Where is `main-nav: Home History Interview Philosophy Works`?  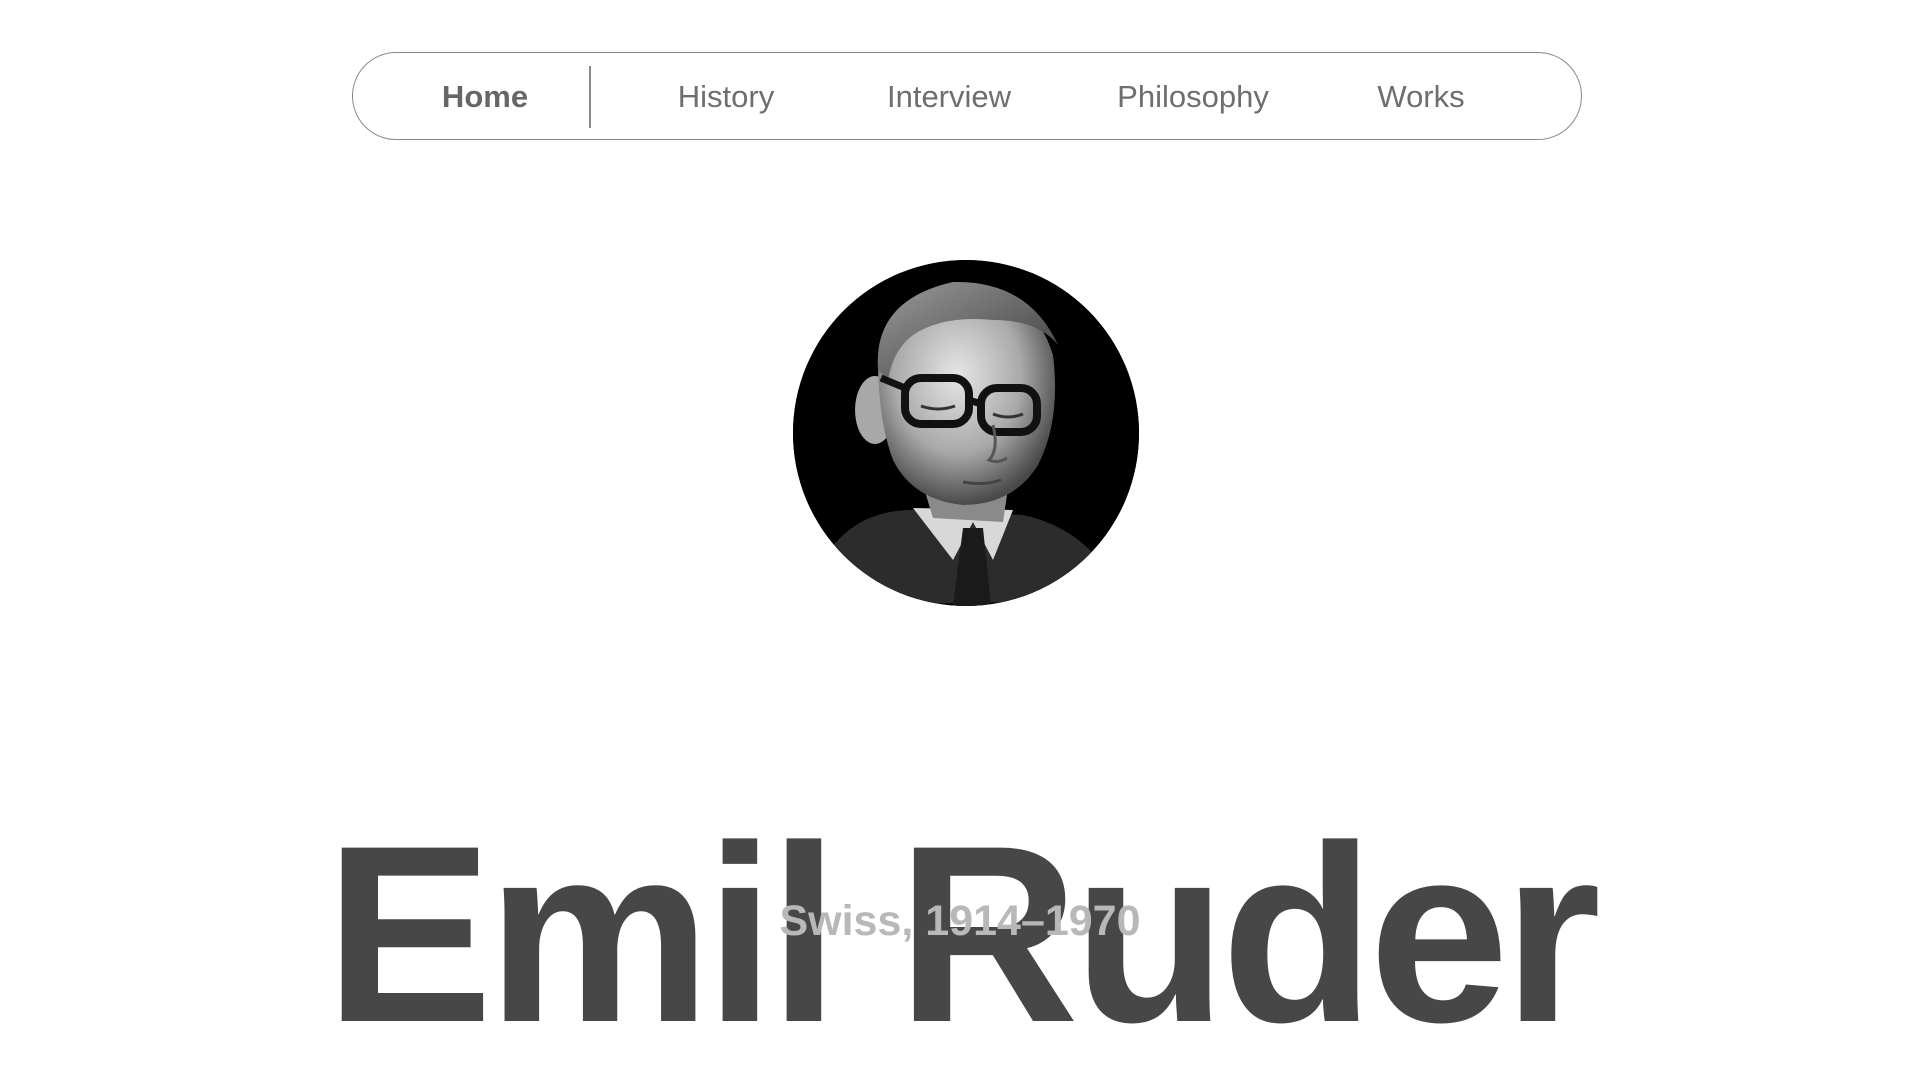
main-nav: Home History Interview Philosophy Works is located at coordinates (967, 96).